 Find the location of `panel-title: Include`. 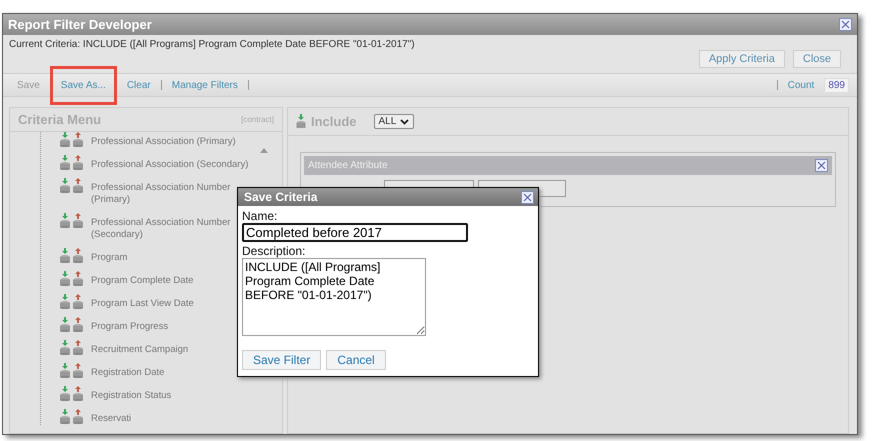

panel-title: Include is located at coordinates (334, 121).